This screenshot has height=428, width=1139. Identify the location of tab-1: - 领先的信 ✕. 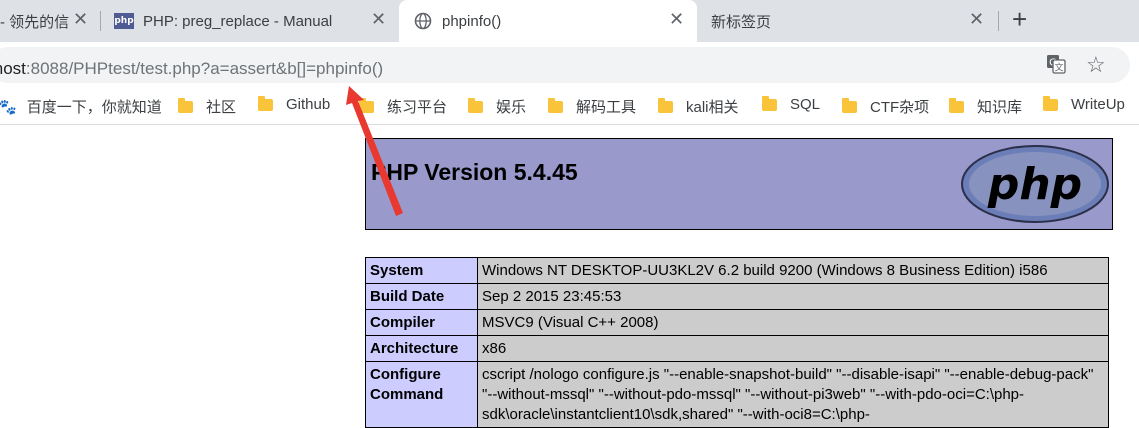
(49, 21).